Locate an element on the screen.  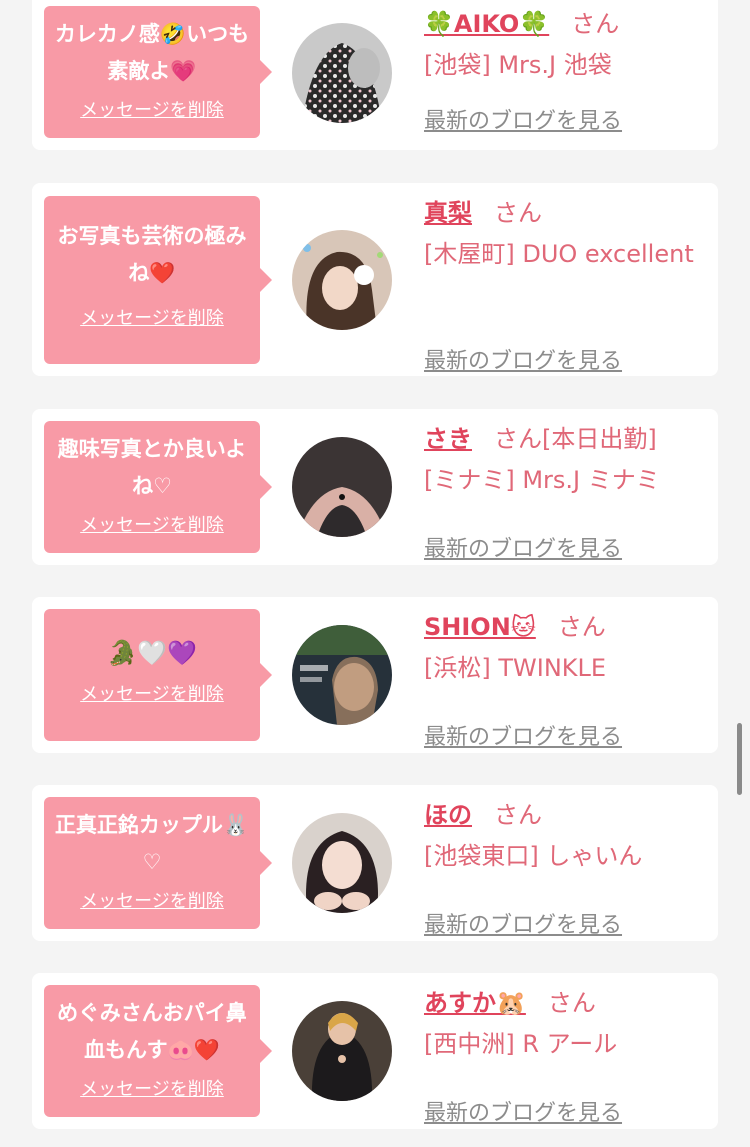
profile-name-link: 🍀AIKO🍀 is located at coordinates (486, 24).